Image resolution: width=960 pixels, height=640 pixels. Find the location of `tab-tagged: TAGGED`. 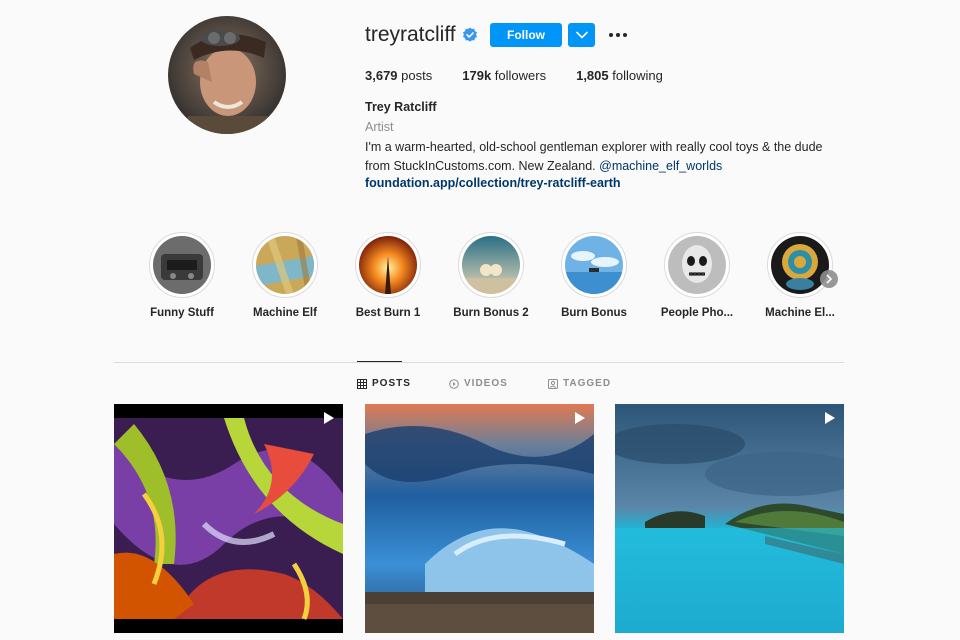

tab-tagged: TAGGED is located at coordinates (579, 383).